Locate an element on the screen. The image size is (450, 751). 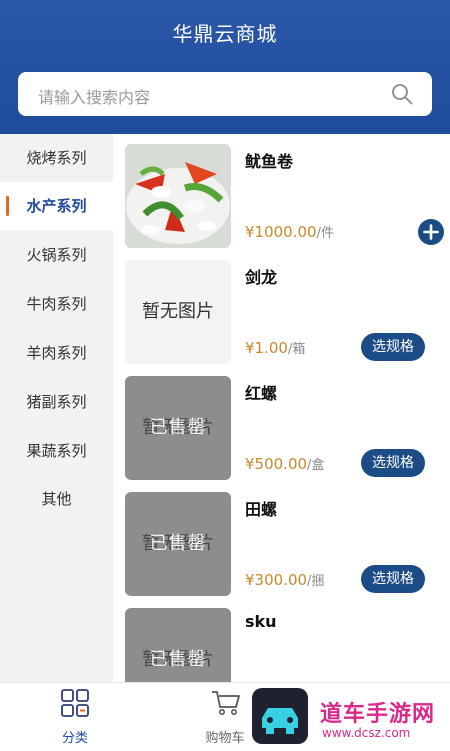
price-unit: /件 is located at coordinates (325, 233).